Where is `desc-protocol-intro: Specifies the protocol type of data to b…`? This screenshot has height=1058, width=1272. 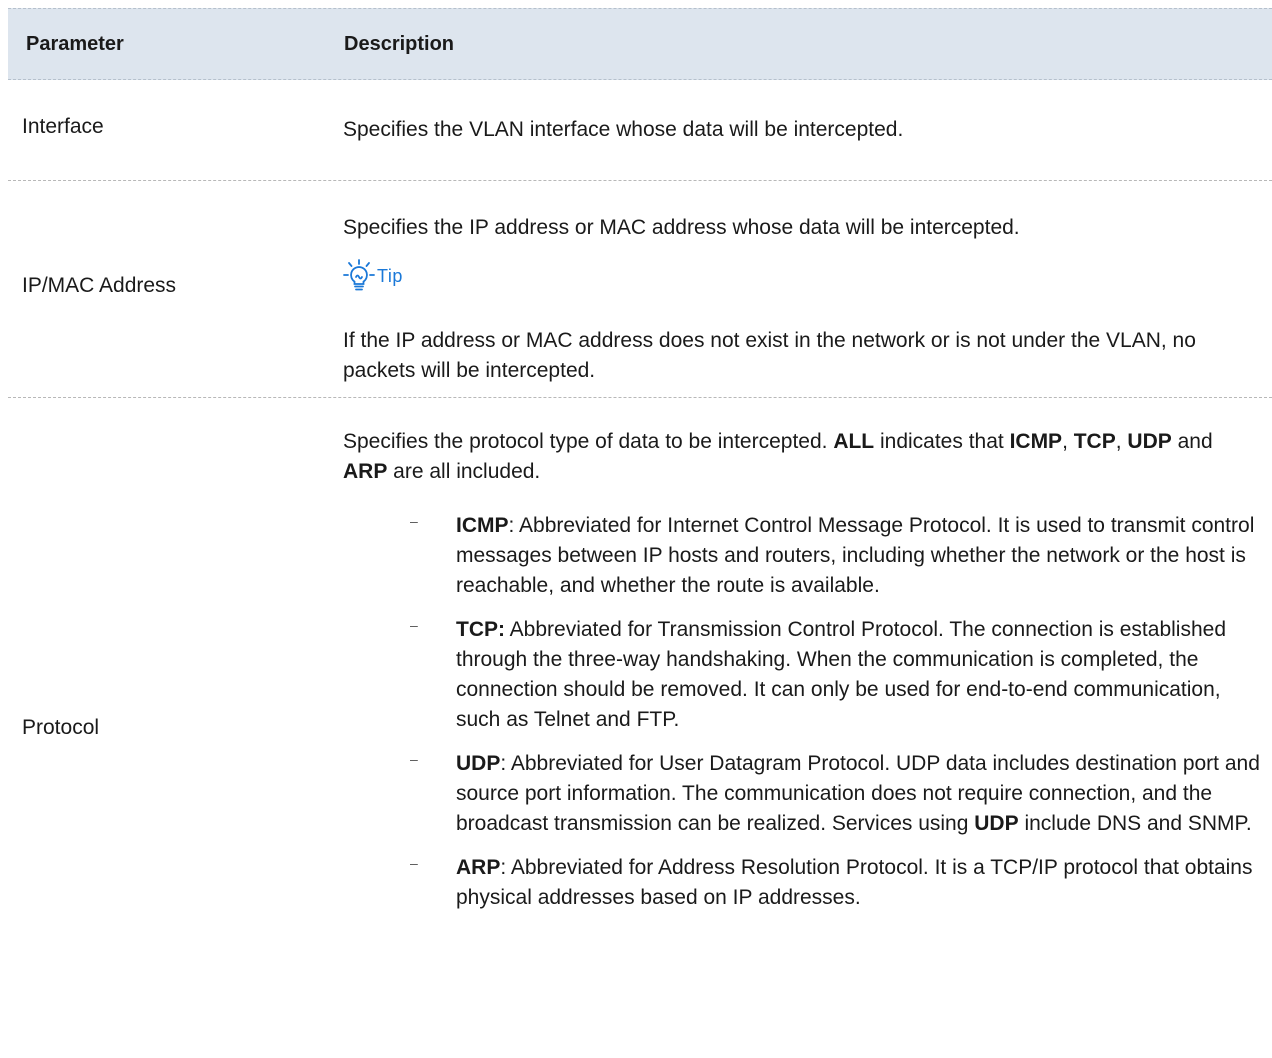 desc-protocol-intro: Specifies the protocol type of data to b… is located at coordinates (800, 457).